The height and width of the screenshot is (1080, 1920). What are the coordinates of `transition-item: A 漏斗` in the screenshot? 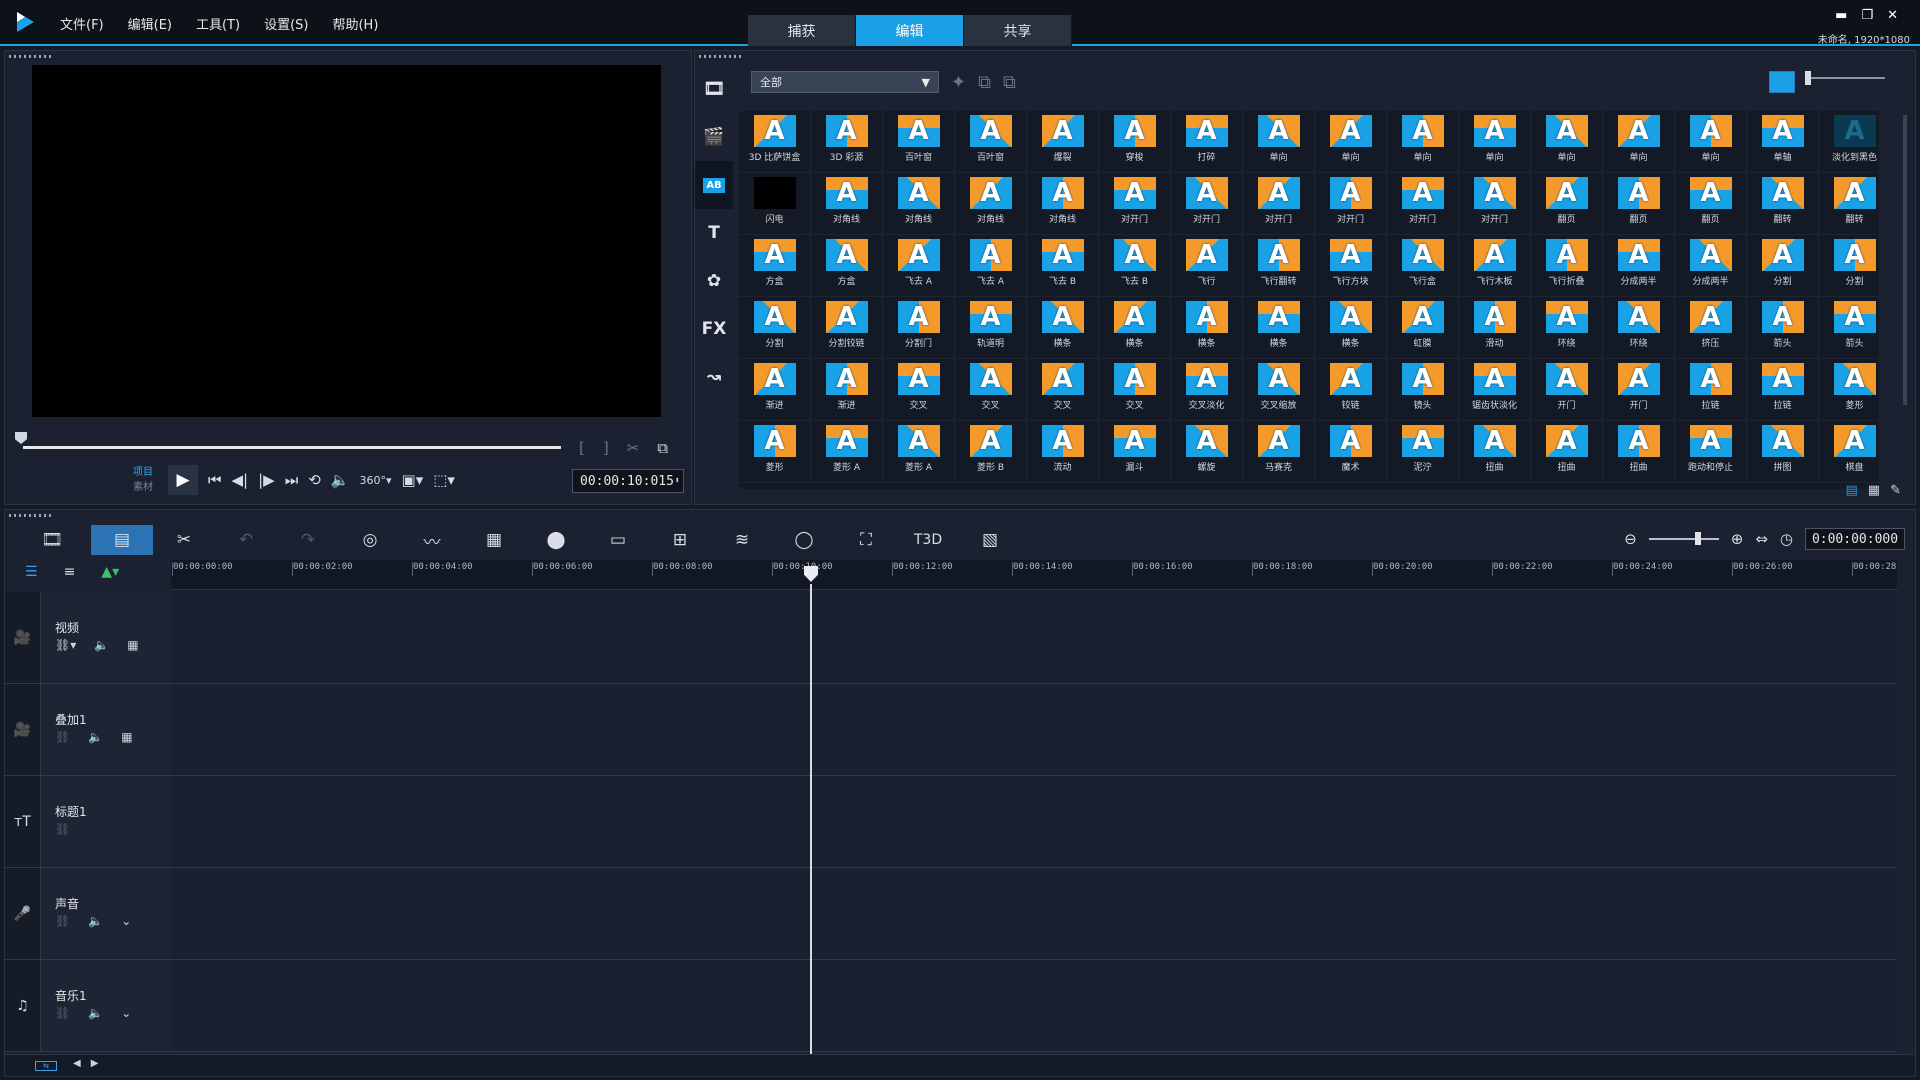 It's located at (1135, 452).